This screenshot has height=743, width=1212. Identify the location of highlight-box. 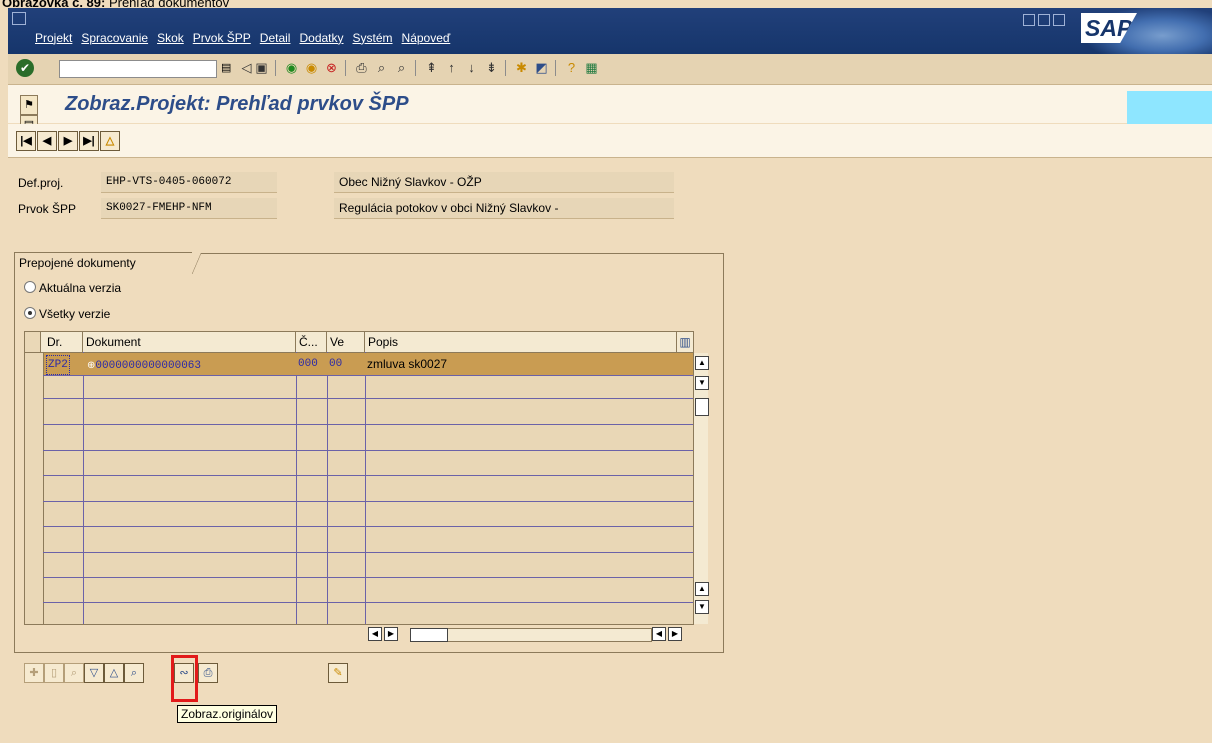
(184, 678).